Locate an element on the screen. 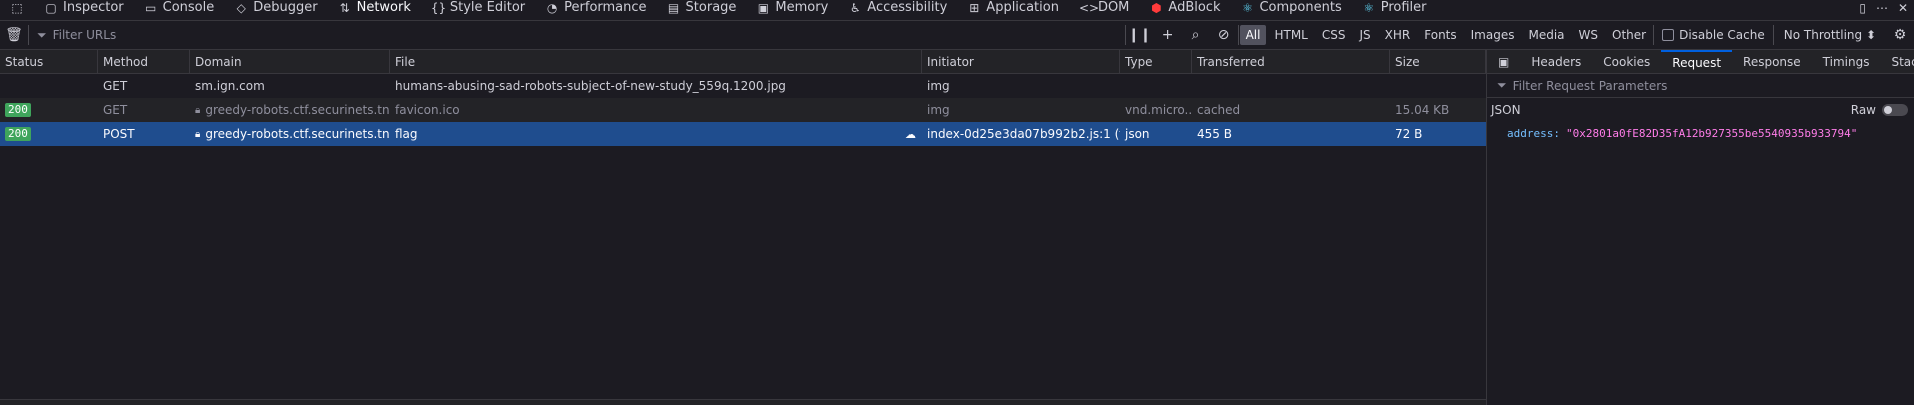 Image resolution: width=1914 pixels, height=405 pixels. request-blocking-button: + is located at coordinates (1168, 35).